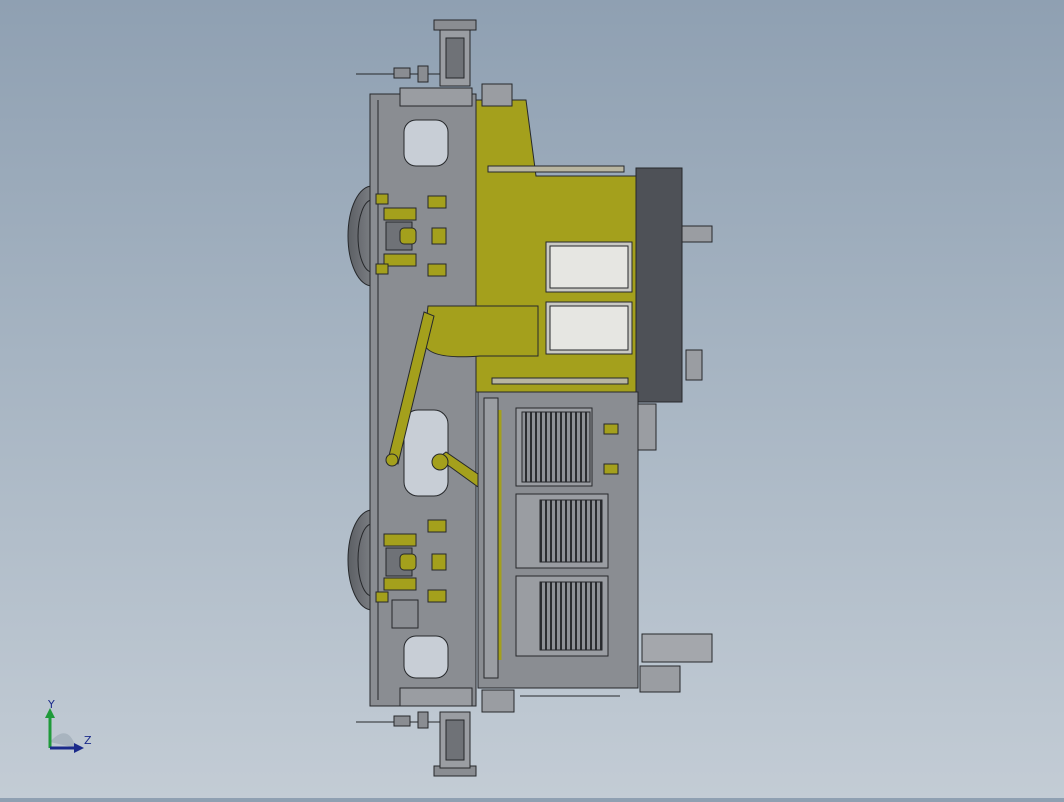 This screenshot has height=802, width=1064. I want to click on coordinate-triad: Y Z, so click(68, 728).